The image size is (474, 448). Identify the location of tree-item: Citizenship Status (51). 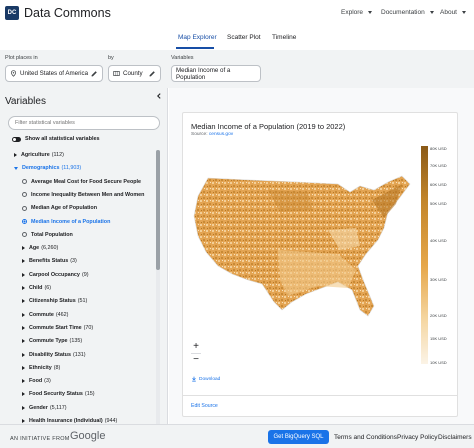
(54, 301).